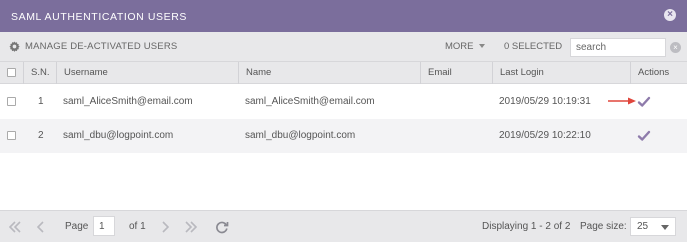 This screenshot has height=242, width=687. Describe the element at coordinates (653, 226) in the screenshot. I see `page-size-select: 25` at that location.